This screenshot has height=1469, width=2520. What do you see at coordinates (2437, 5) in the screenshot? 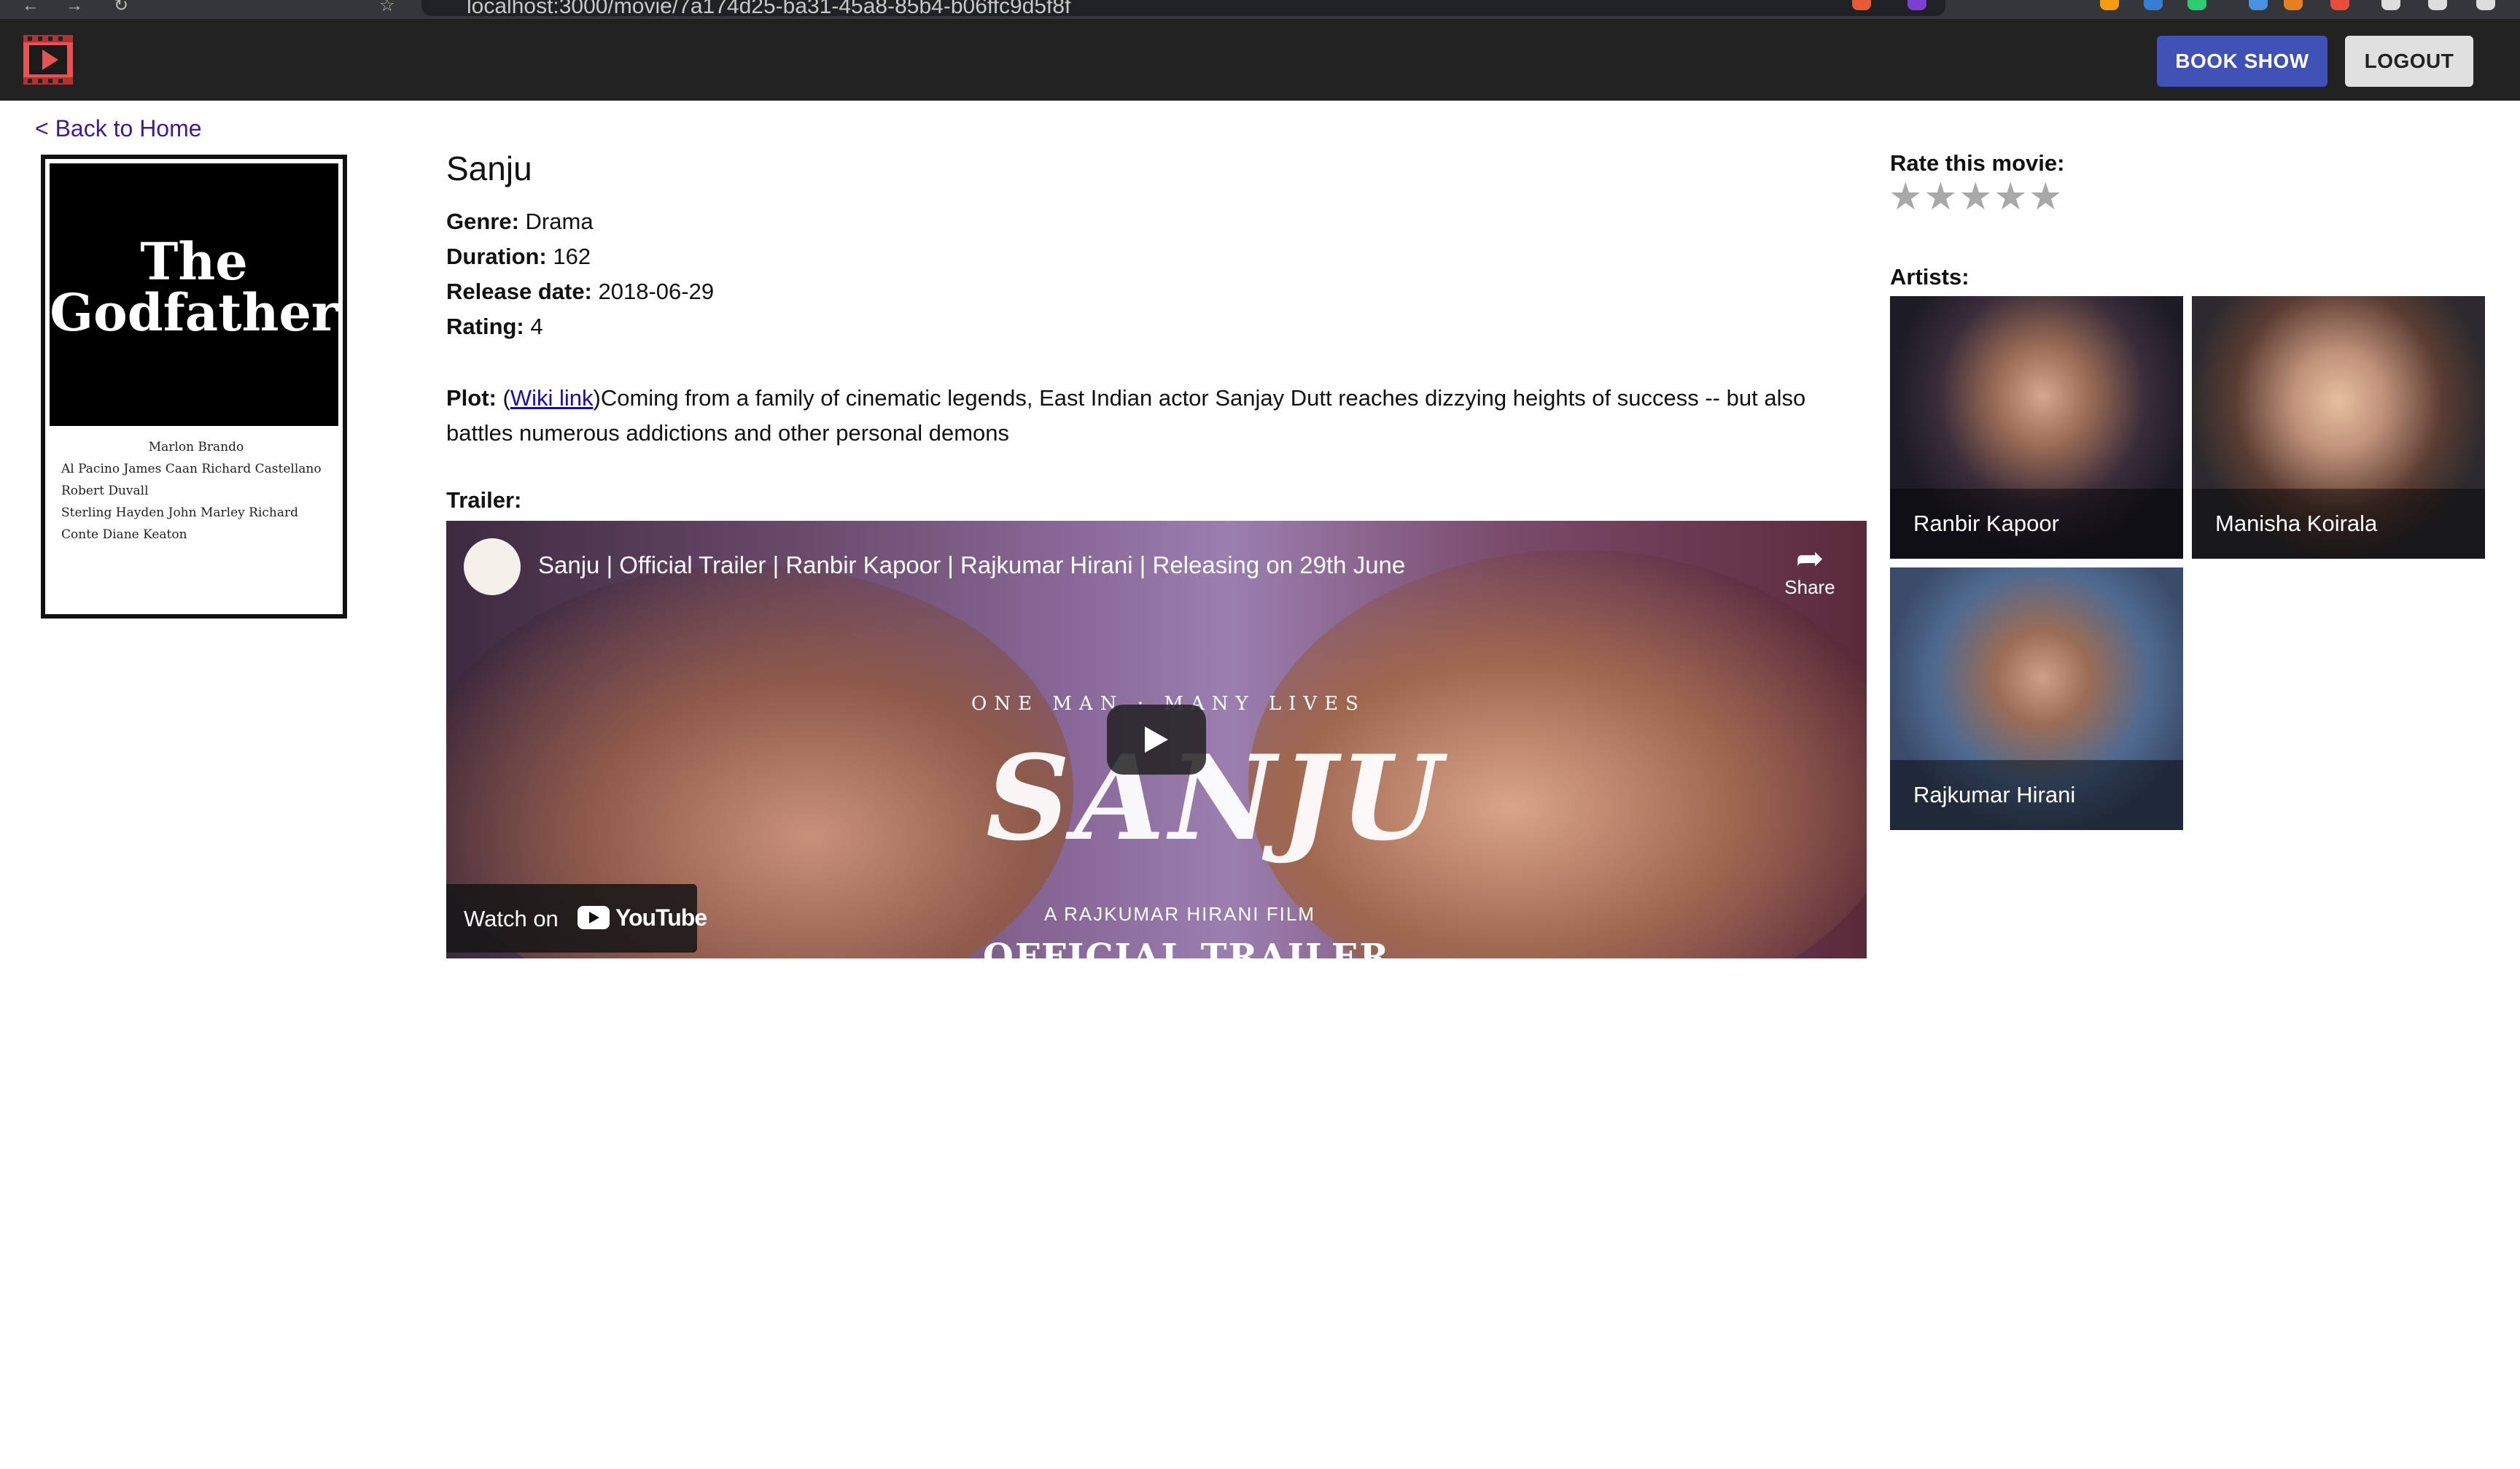
I see `window-icon` at bounding box center [2437, 5].